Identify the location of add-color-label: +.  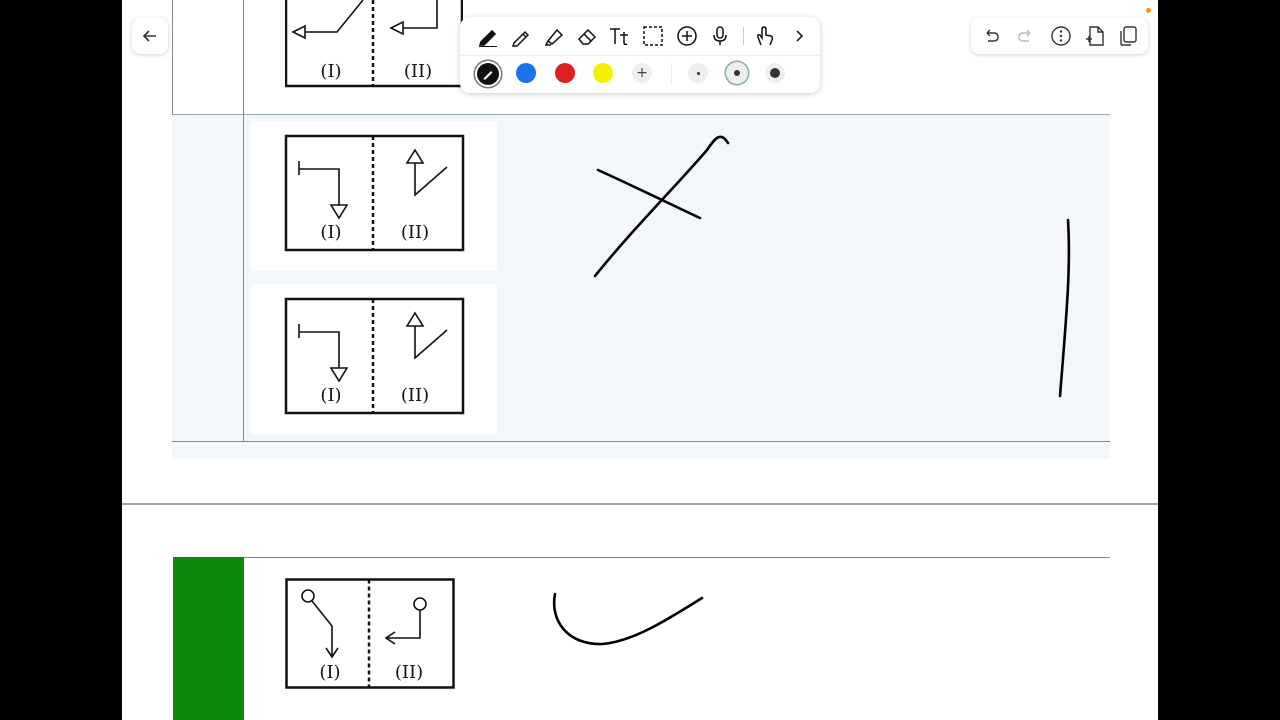
(642, 73).